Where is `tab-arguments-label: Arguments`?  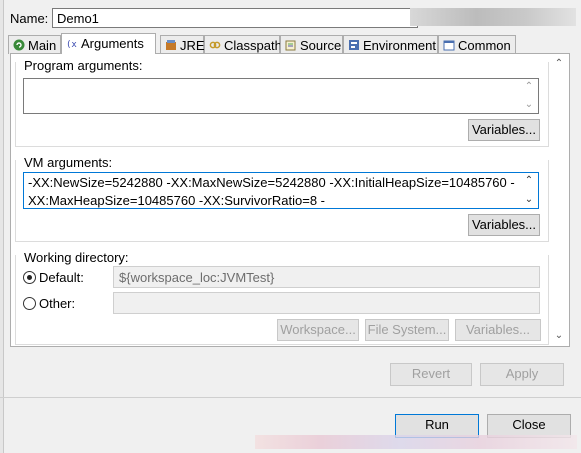 tab-arguments-label: Arguments is located at coordinates (112, 43).